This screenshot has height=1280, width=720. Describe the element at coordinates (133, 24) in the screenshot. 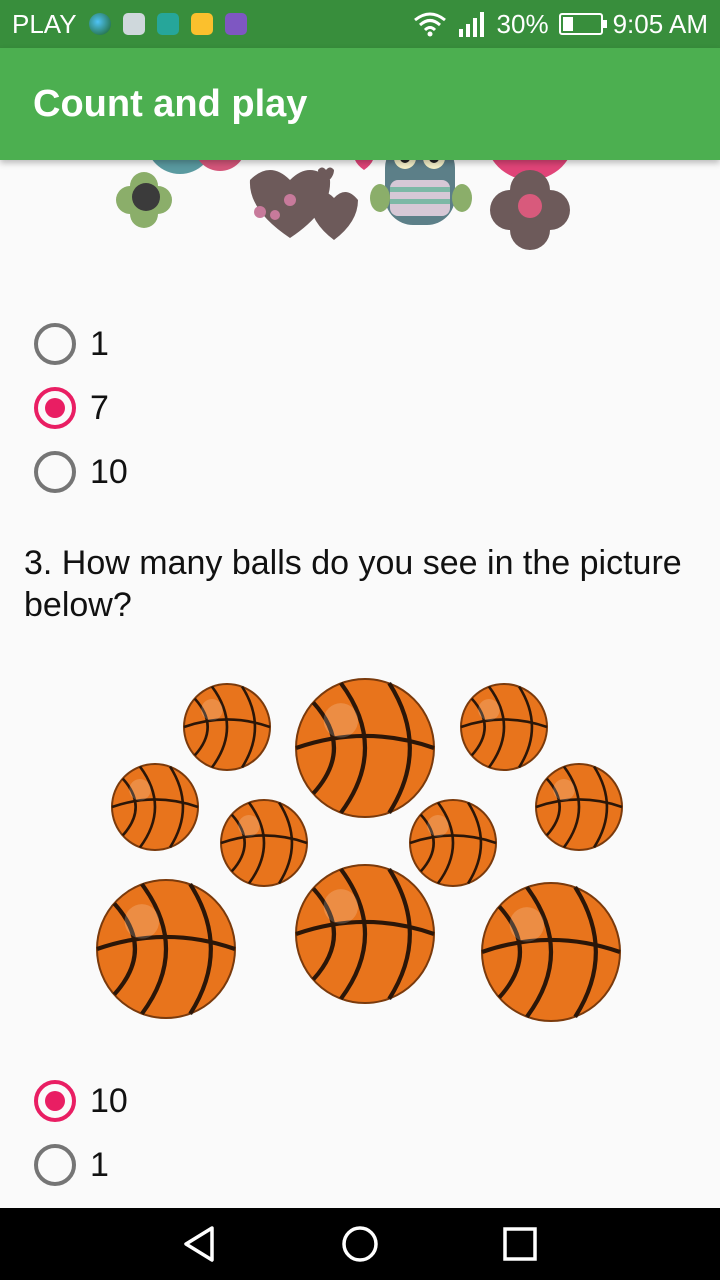

I see `mail-icon` at that location.